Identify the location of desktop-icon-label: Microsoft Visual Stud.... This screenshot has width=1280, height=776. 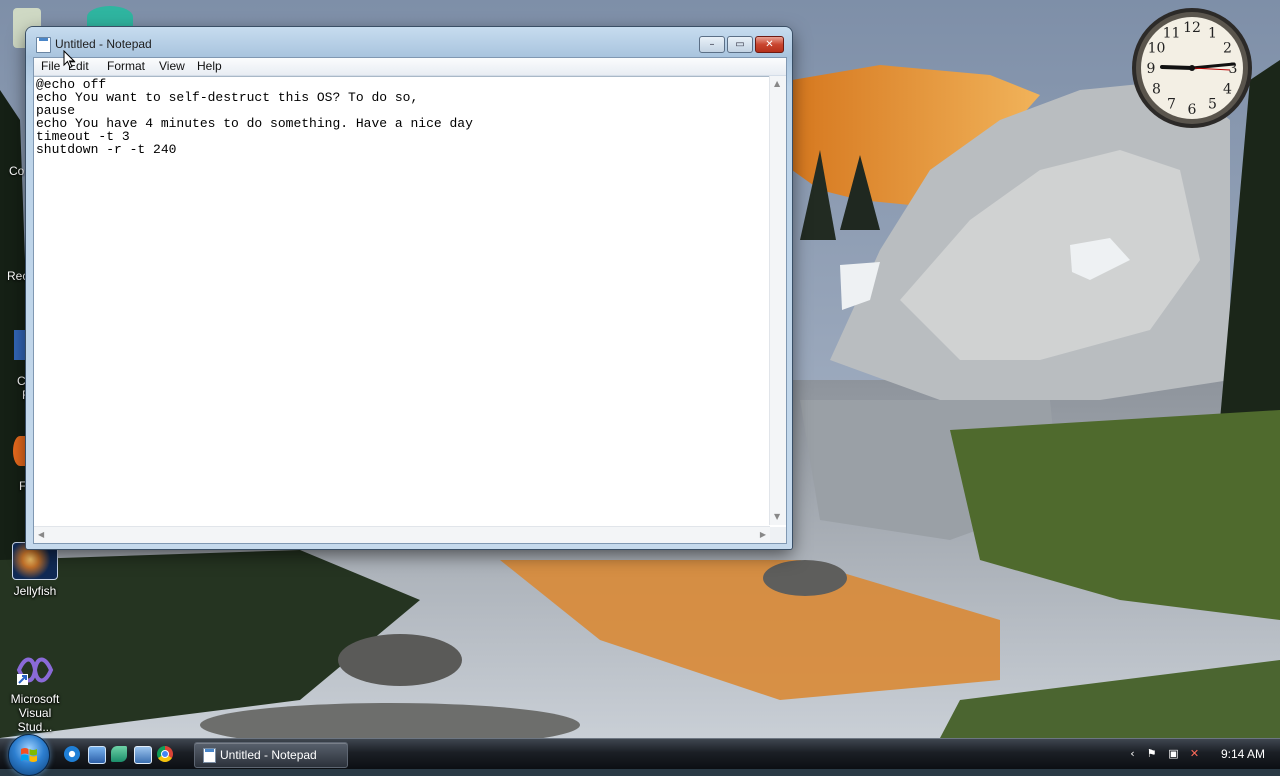
(35, 713).